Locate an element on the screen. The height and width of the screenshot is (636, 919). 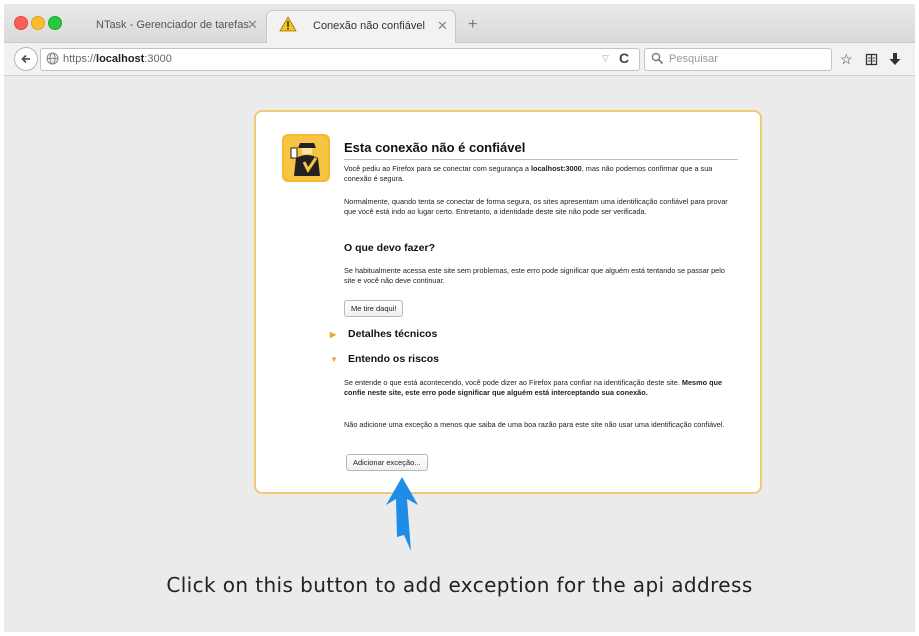
collapse-arrow-icon: ▼ is located at coordinates (334, 359).